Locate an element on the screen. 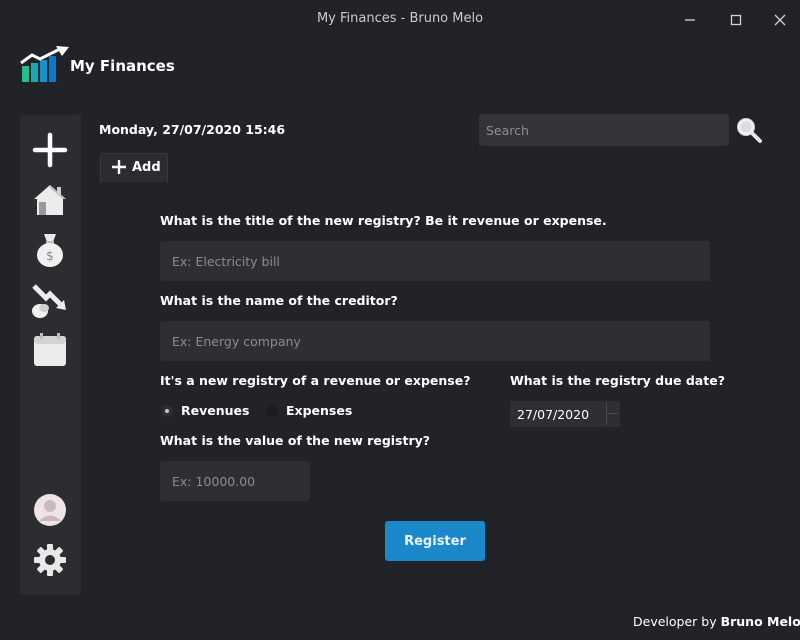  due-date-input: 27/07/2020 is located at coordinates (565, 414).